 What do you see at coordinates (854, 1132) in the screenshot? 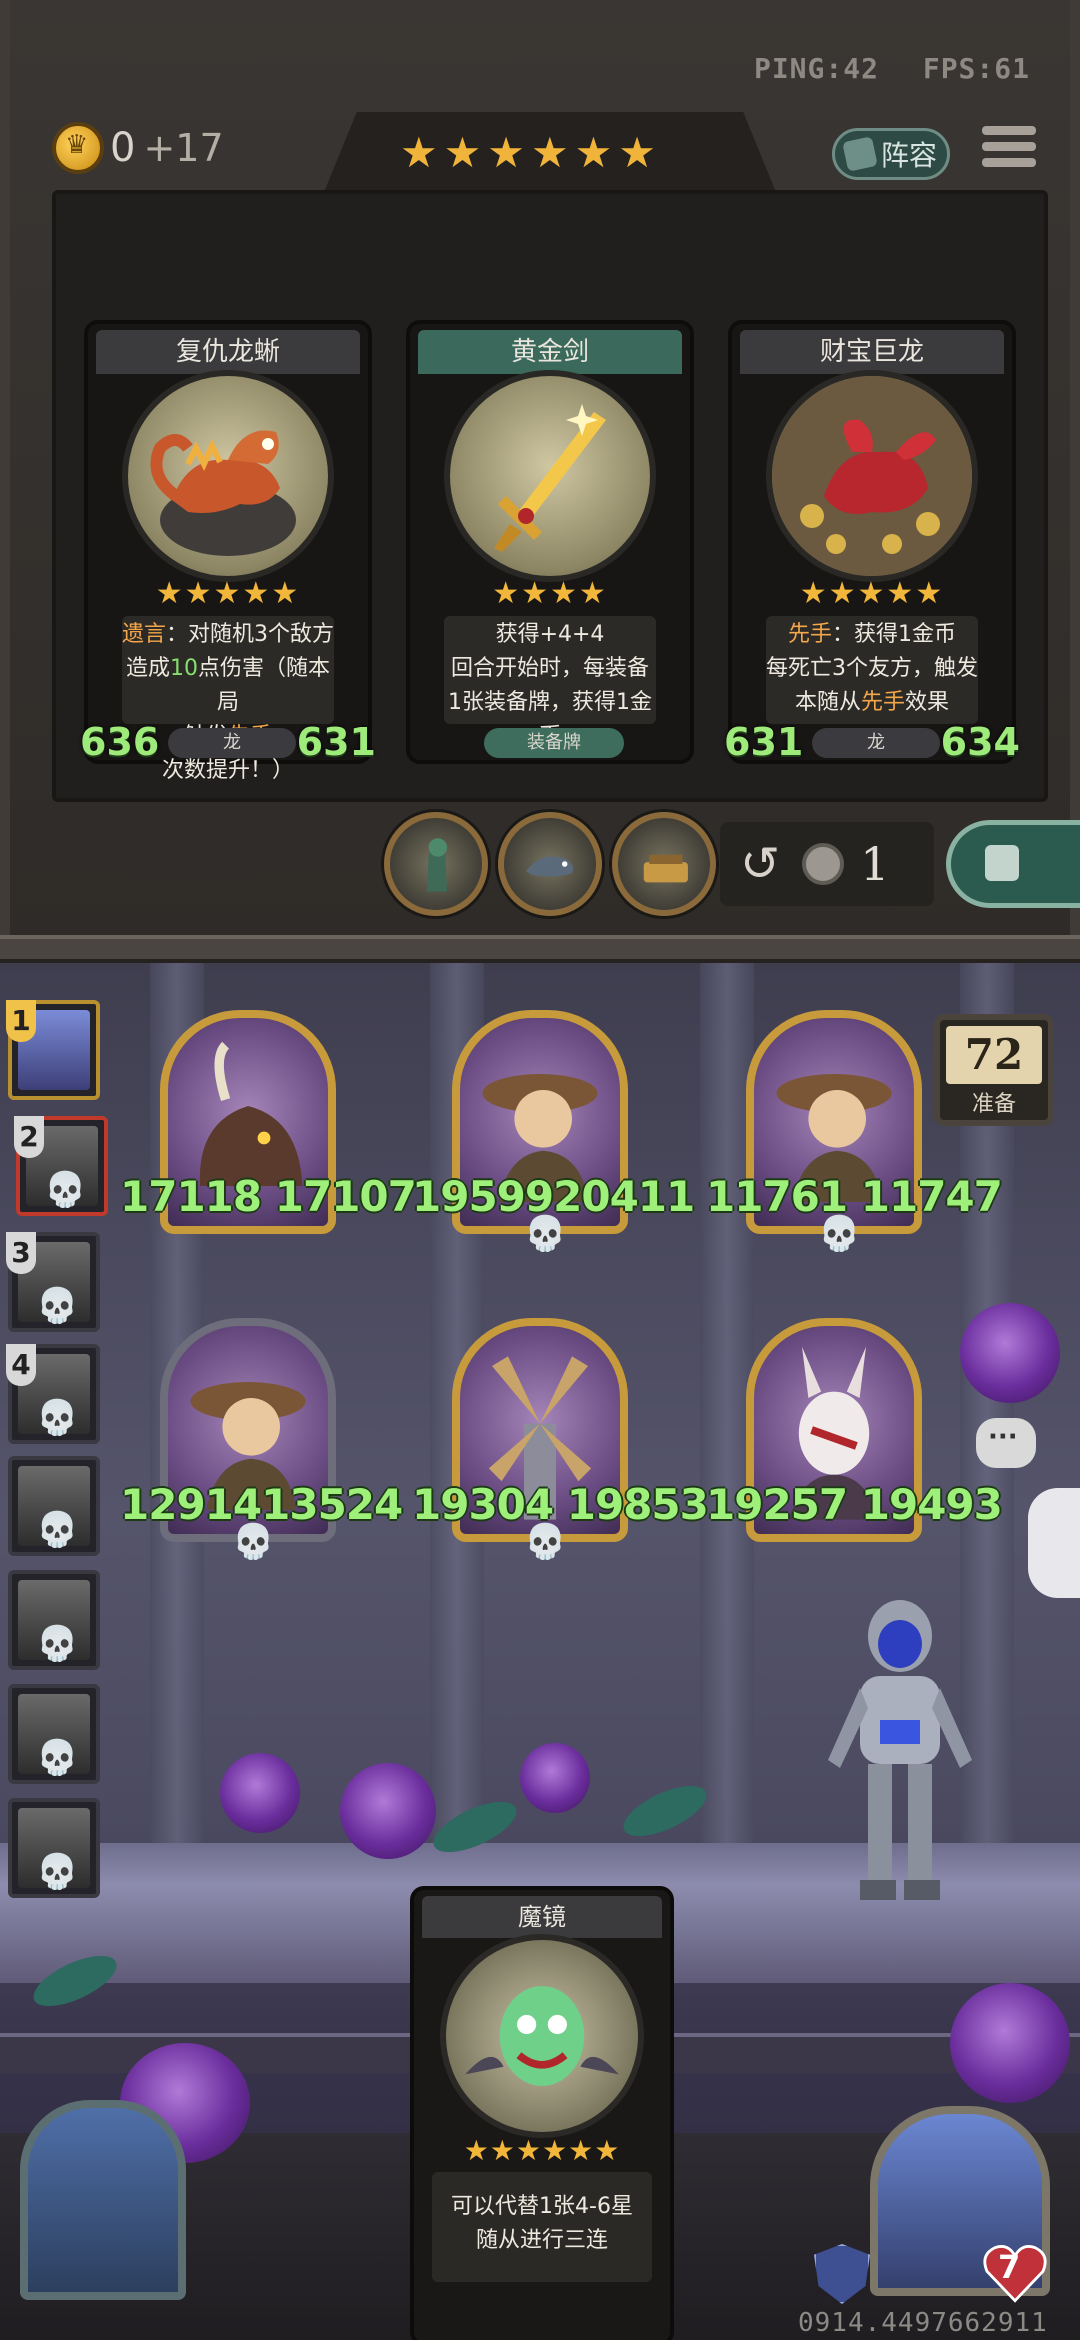
I see `board-minion-cowboy: 11761 11747 💀` at bounding box center [854, 1132].